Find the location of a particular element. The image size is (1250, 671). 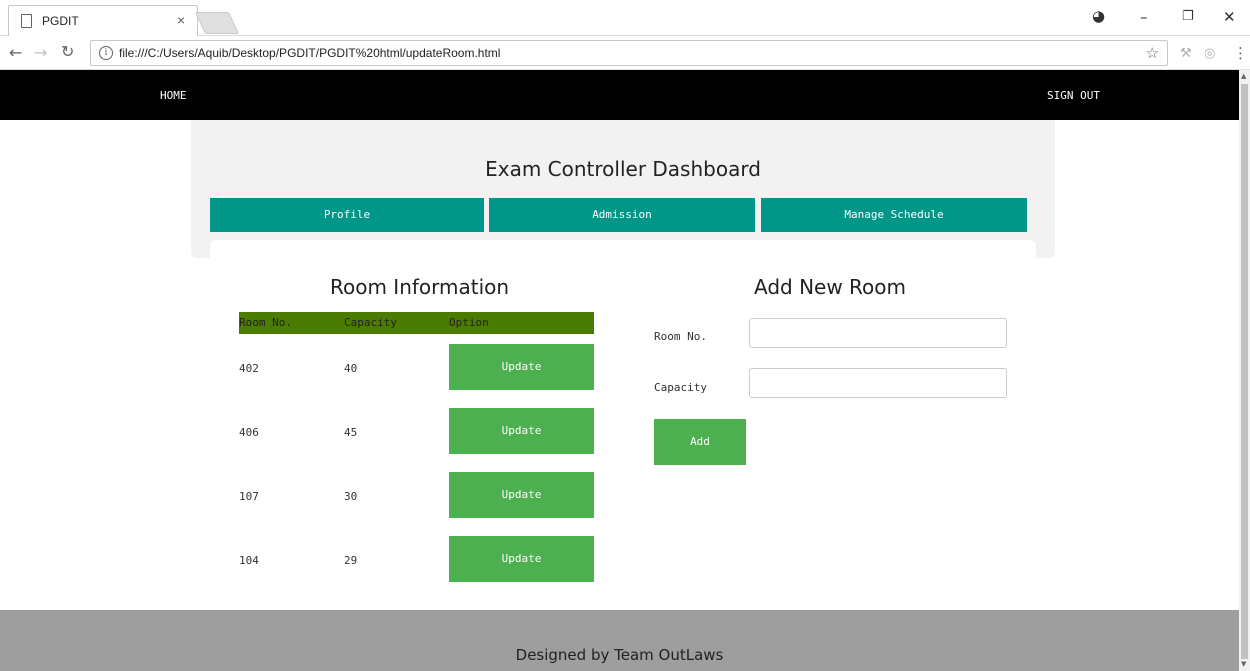

extension-icon-2: ◎ is located at coordinates (1209, 53).